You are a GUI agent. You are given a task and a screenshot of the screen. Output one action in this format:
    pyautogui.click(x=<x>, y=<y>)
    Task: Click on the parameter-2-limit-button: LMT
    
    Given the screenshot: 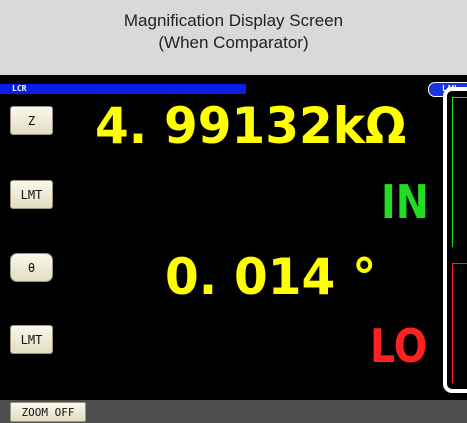 What is the action you would take?
    pyautogui.click(x=31, y=339)
    